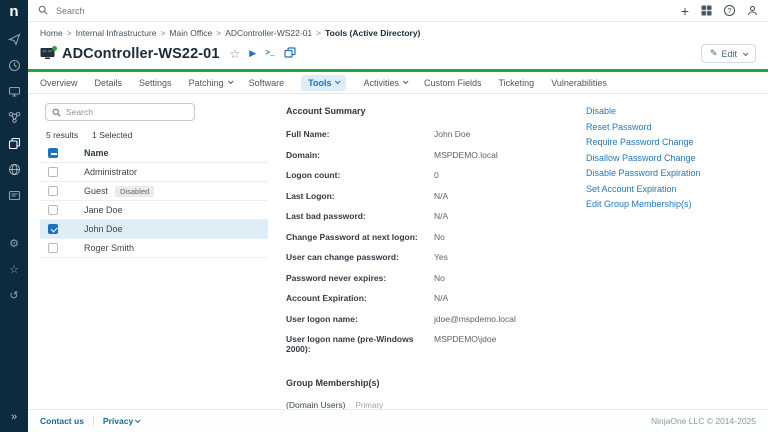 The width and height of the screenshot is (768, 432). I want to click on tab-tools: Tools, so click(324, 82).